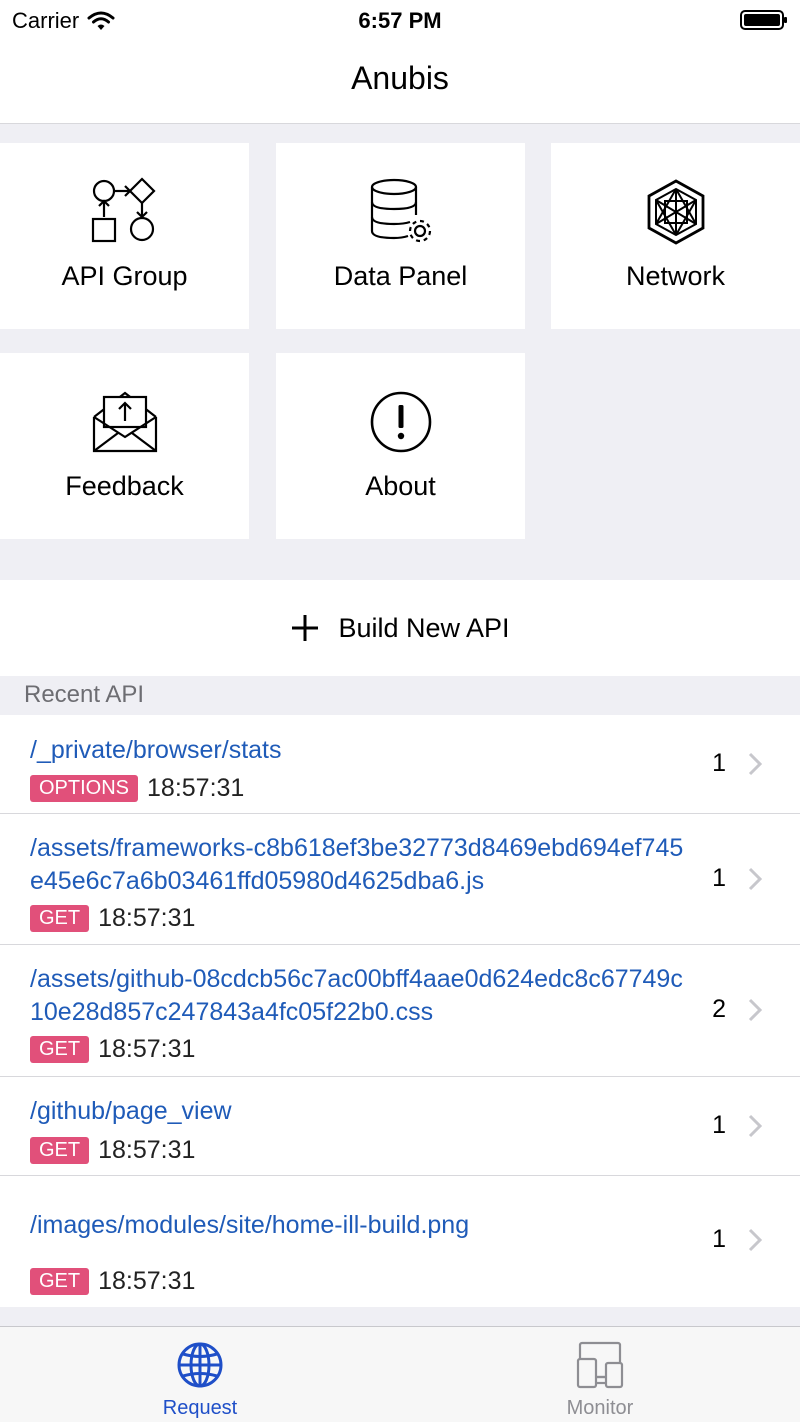 This screenshot has height=1422, width=800. I want to click on plus-icon, so click(305, 628).